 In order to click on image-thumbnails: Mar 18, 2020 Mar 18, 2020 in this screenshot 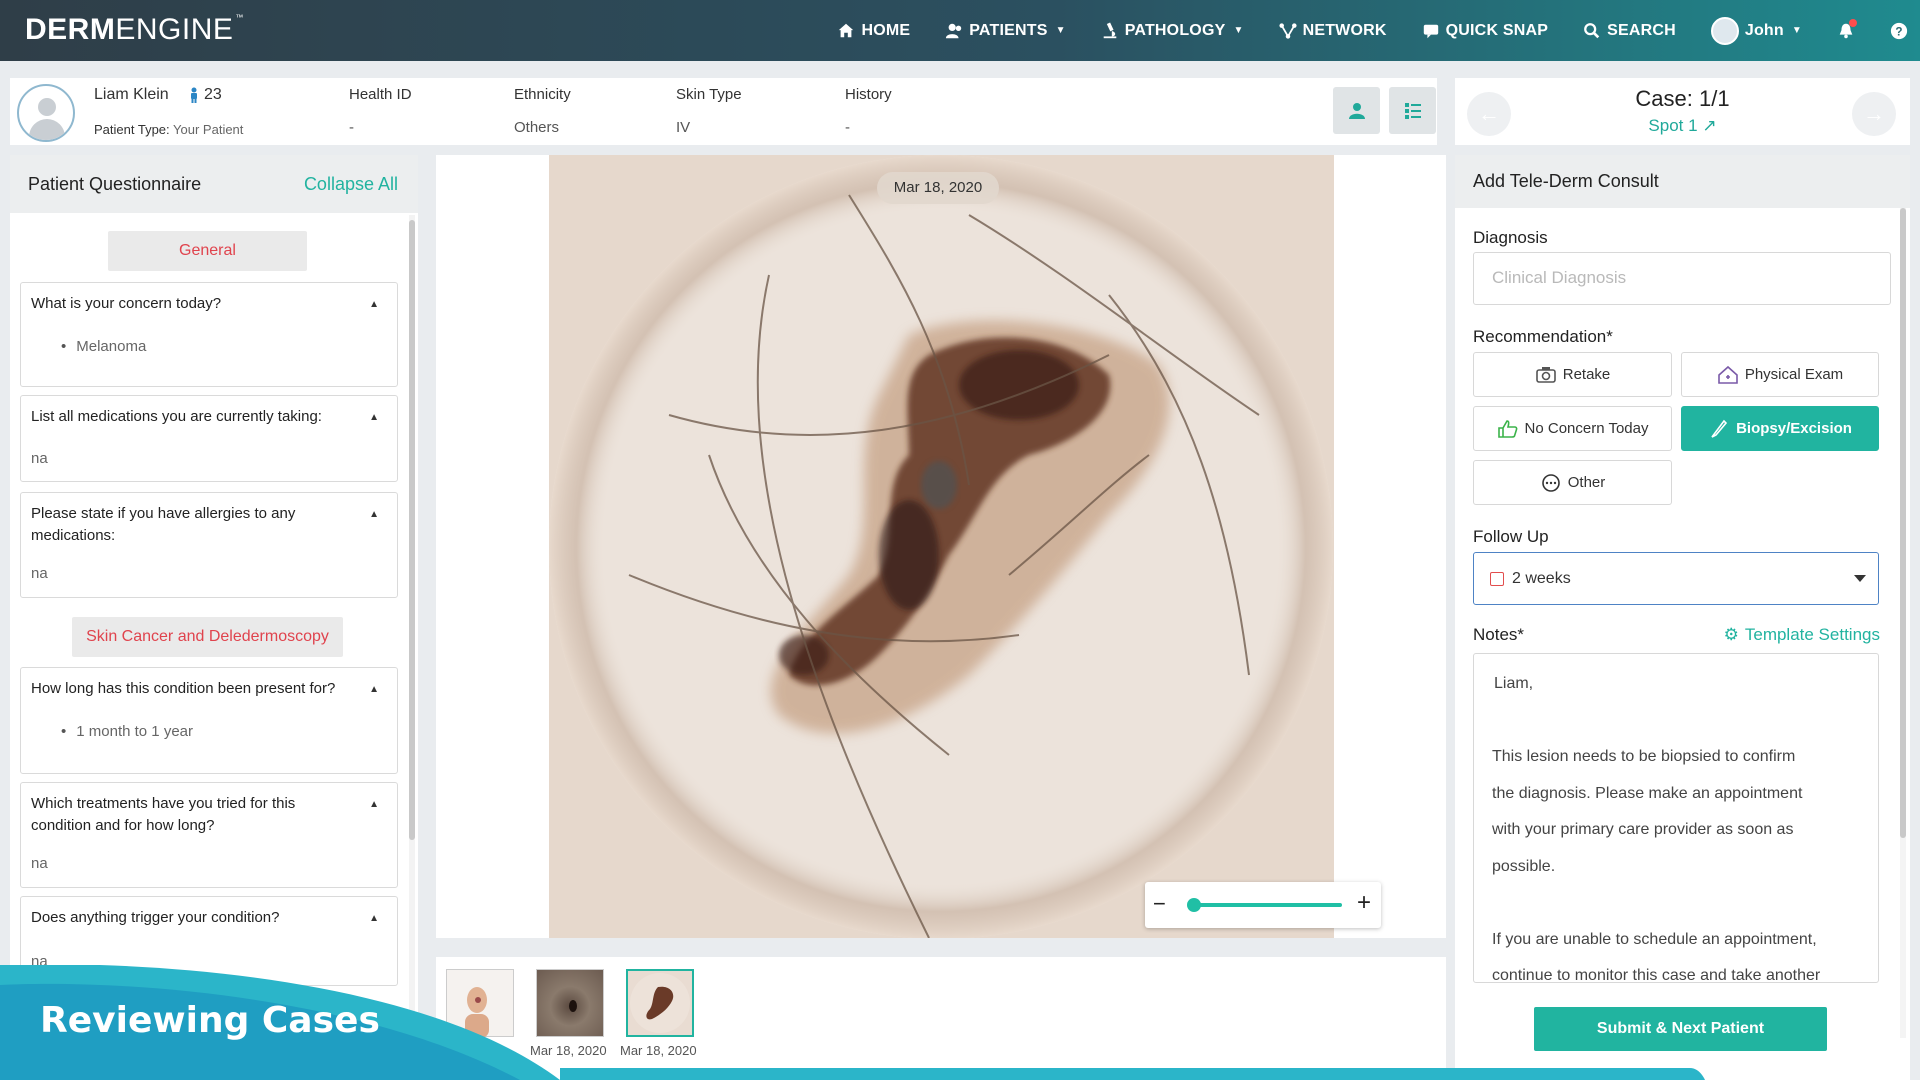, I will do `click(941, 1018)`.